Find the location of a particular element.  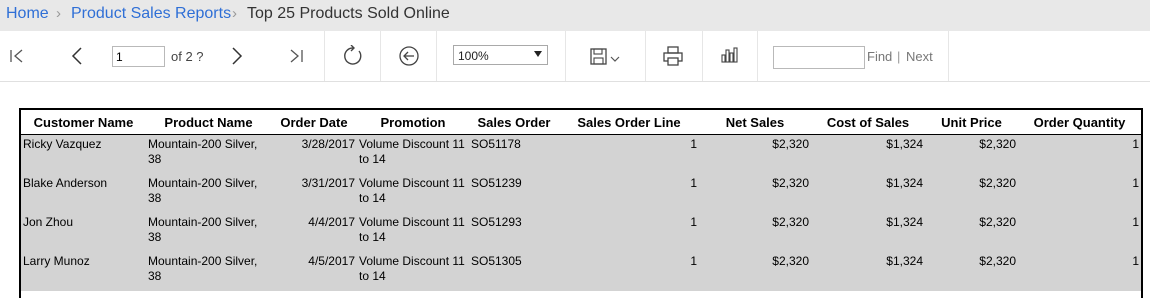

refresh-icon is located at coordinates (353, 55).